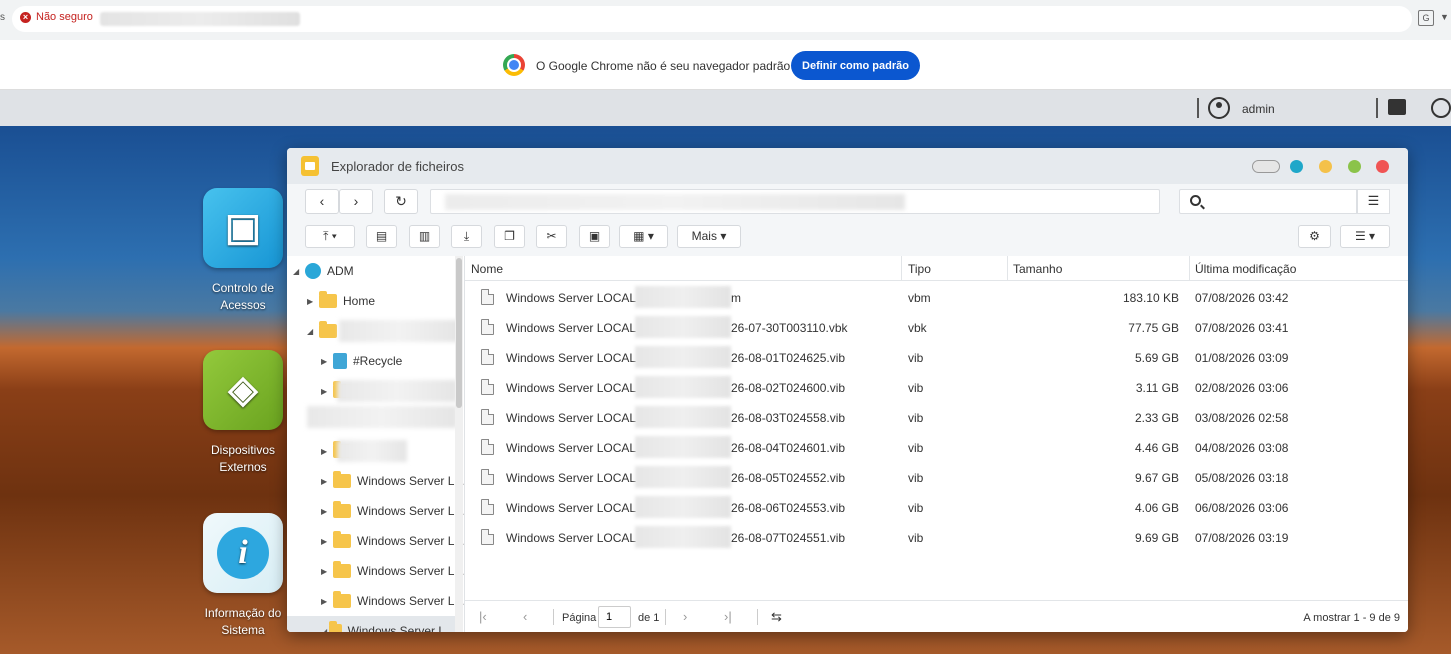 This screenshot has height=654, width=1451. What do you see at coordinates (1268, 201) in the screenshot?
I see `search-input` at bounding box center [1268, 201].